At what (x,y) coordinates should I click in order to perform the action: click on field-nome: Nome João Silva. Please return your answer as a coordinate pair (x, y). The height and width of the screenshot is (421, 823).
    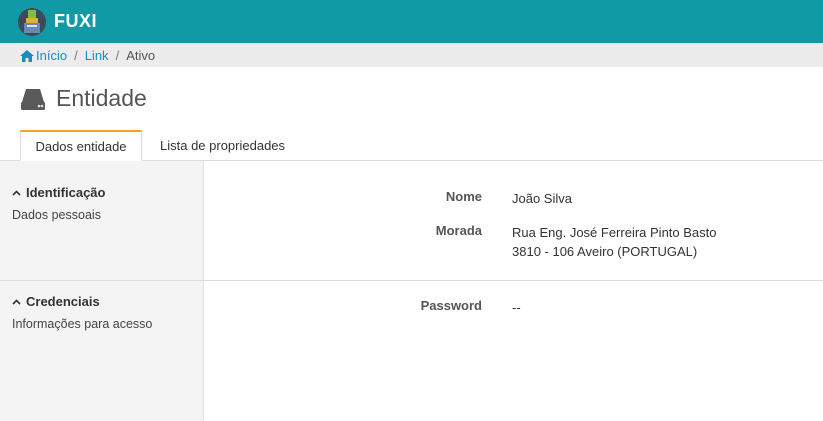
    Looking at the image, I should click on (388, 198).